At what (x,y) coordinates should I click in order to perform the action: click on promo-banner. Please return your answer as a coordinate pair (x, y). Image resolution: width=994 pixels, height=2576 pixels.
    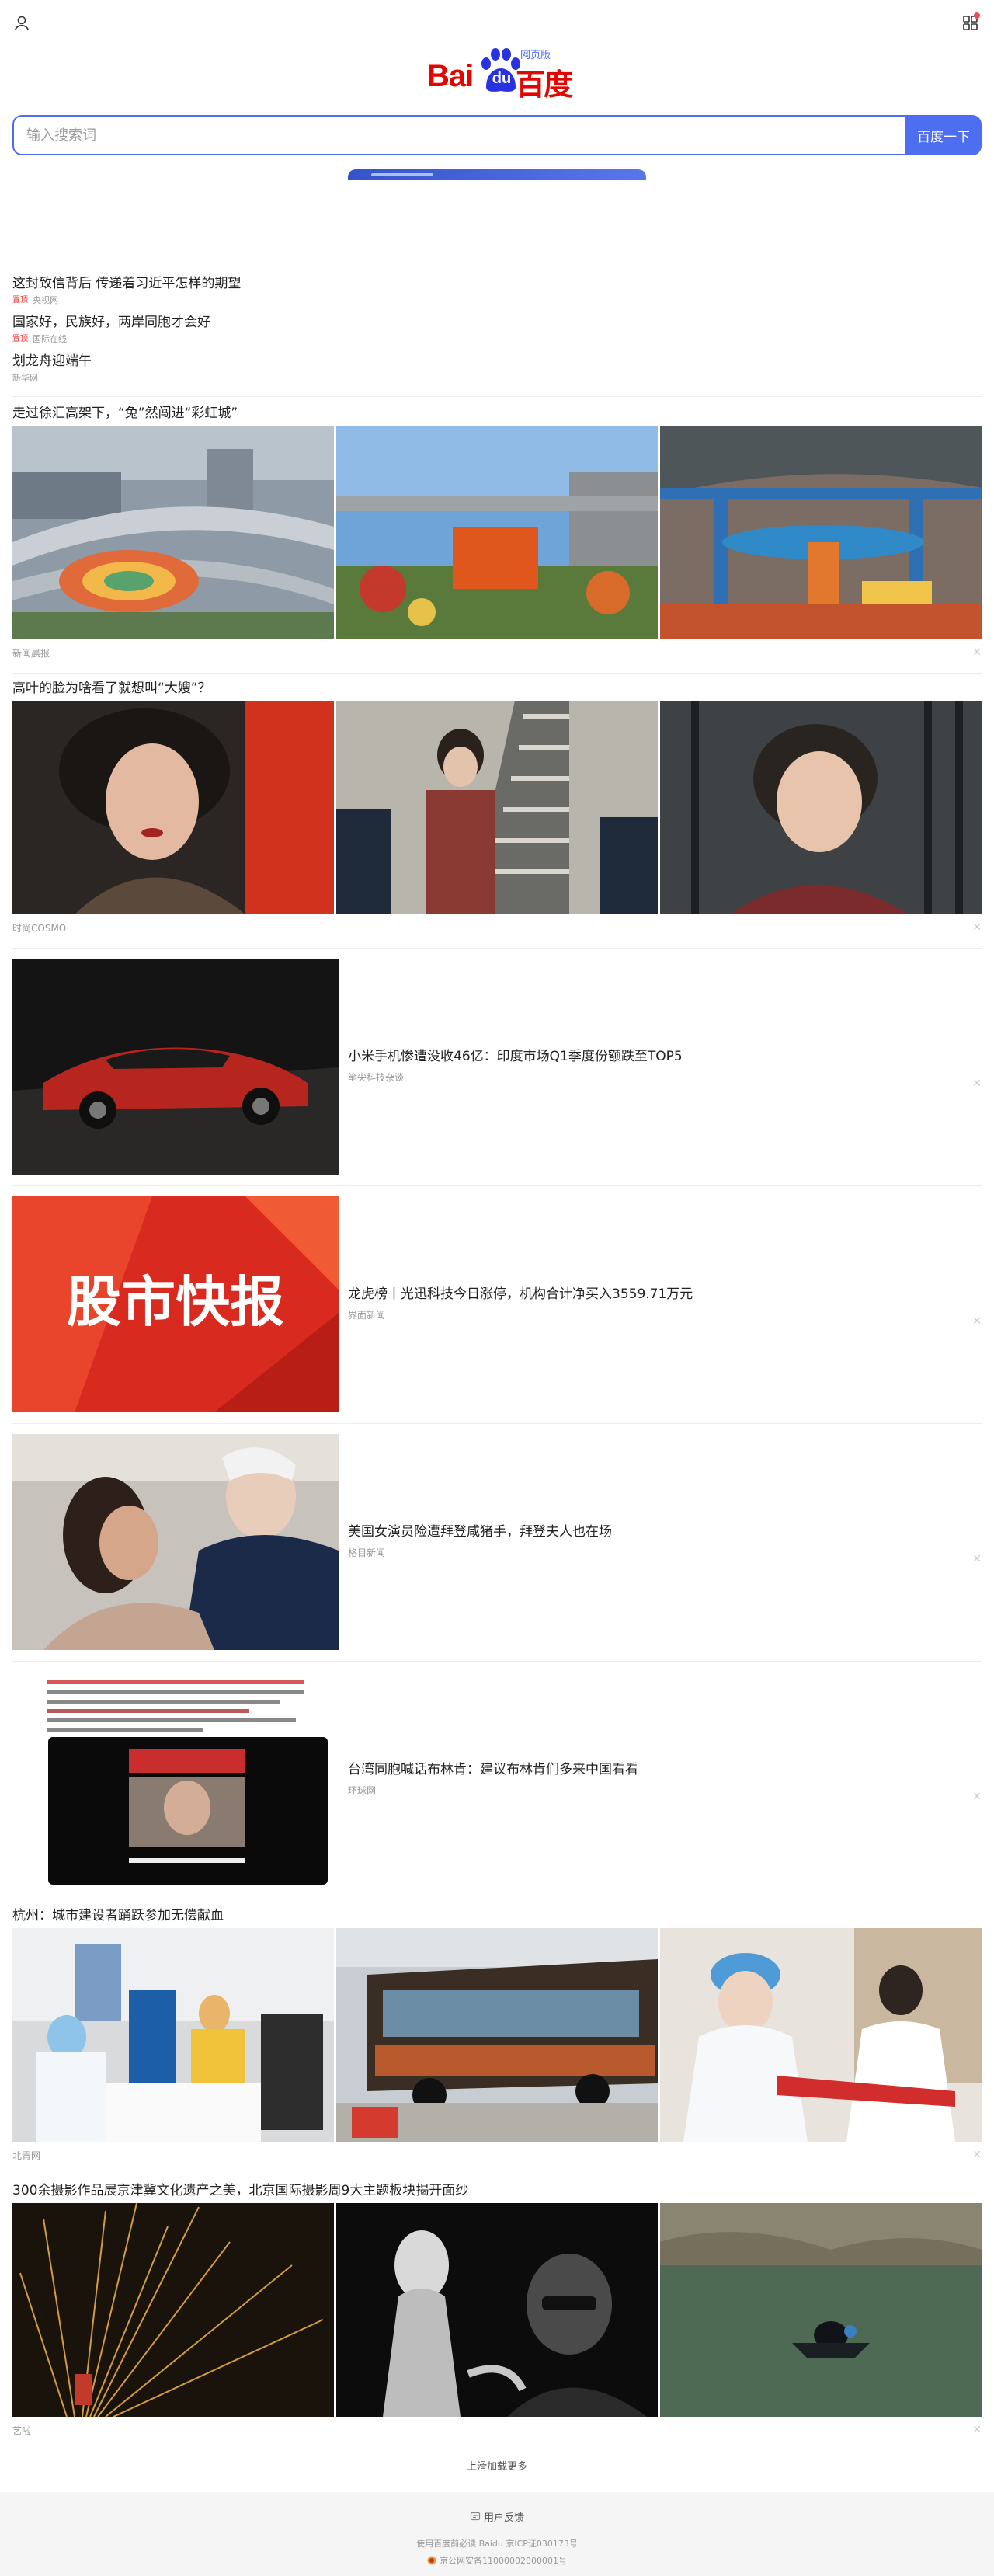
    Looking at the image, I should click on (497, 174).